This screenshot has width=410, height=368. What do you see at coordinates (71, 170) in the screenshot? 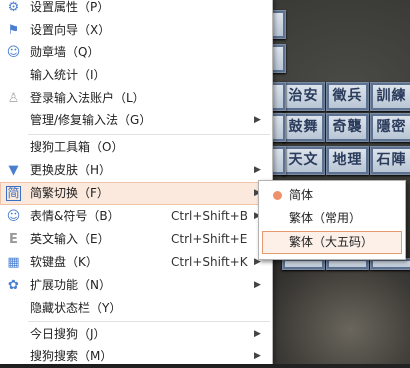
I see `menu-item-label: 更换皮肤（H）` at bounding box center [71, 170].